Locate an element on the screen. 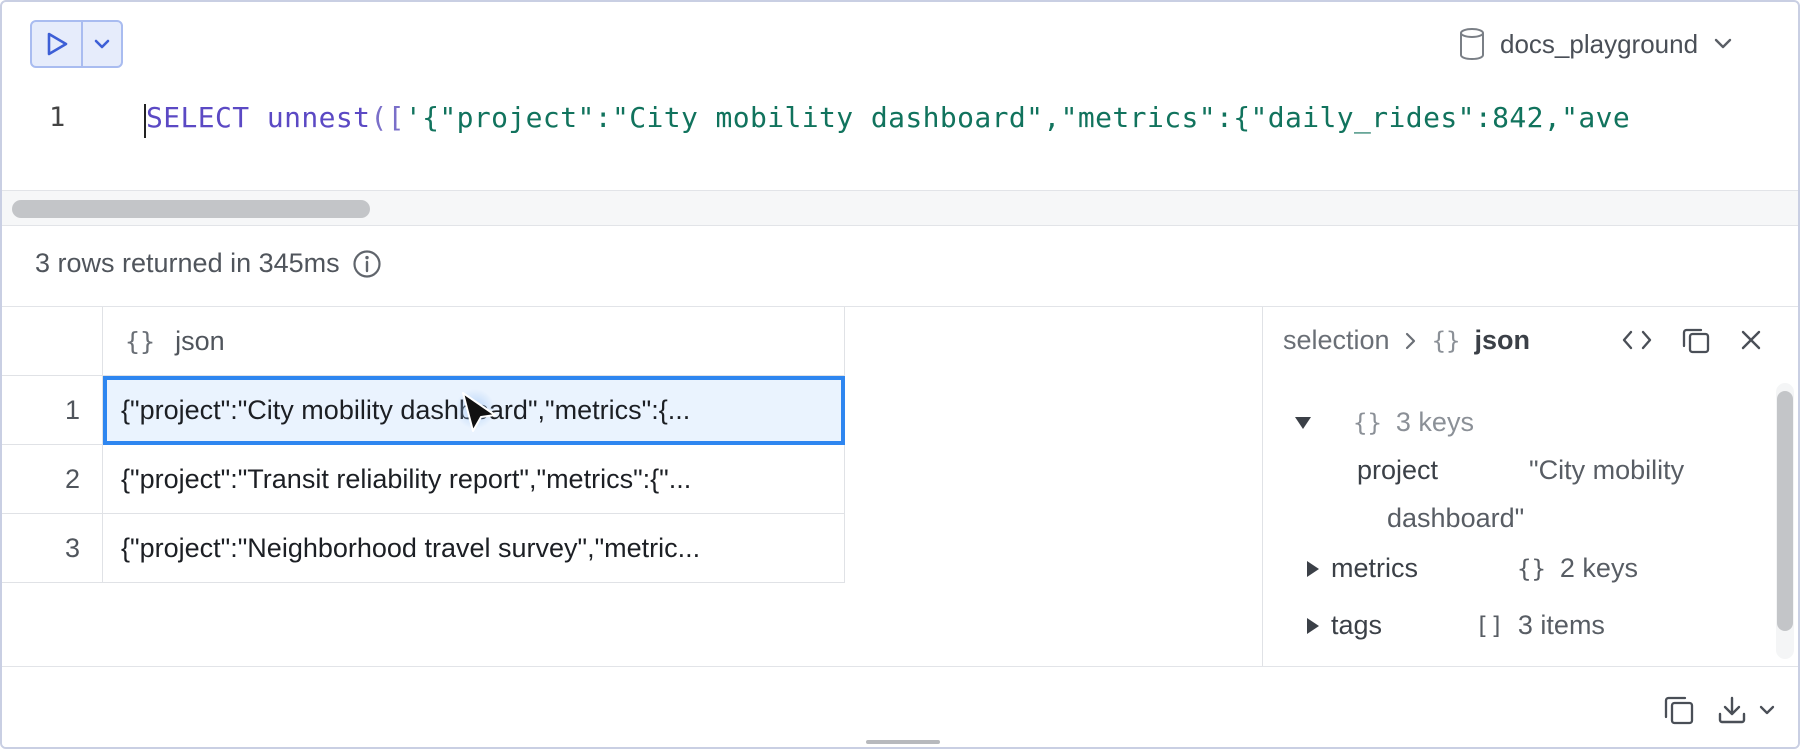 This screenshot has height=749, width=1800. sql-punctuation: ([ is located at coordinates (387, 117).